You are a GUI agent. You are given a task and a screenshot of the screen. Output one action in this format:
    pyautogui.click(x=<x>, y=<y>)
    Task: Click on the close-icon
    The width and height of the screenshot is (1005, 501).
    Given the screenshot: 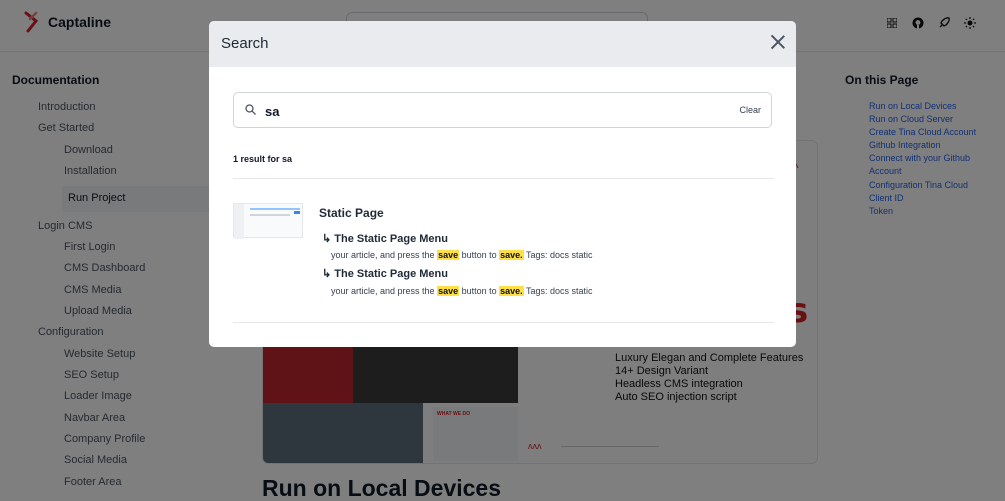 What is the action you would take?
    pyautogui.click(x=778, y=42)
    